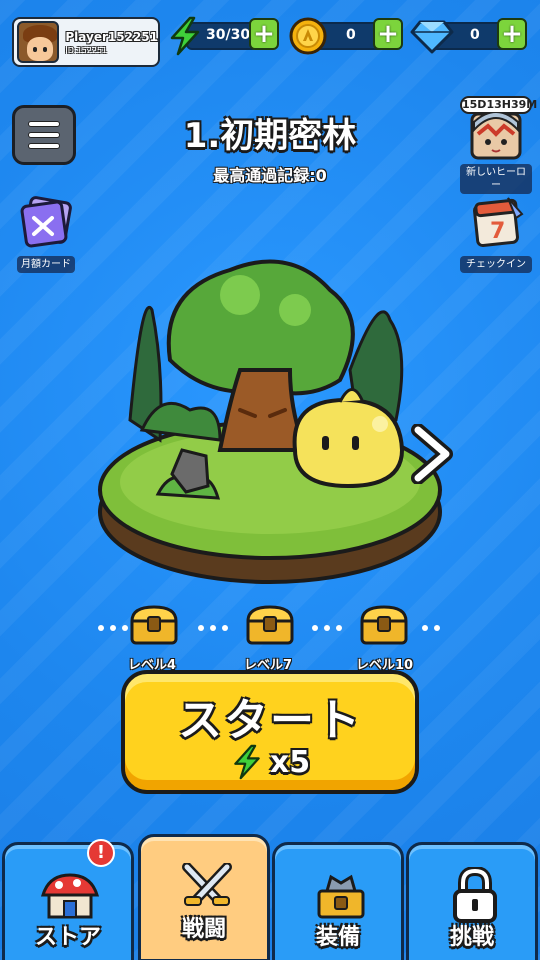 The height and width of the screenshot is (960, 540). Describe the element at coordinates (341, 896) in the screenshot. I see `equipment-chest-icon` at that location.